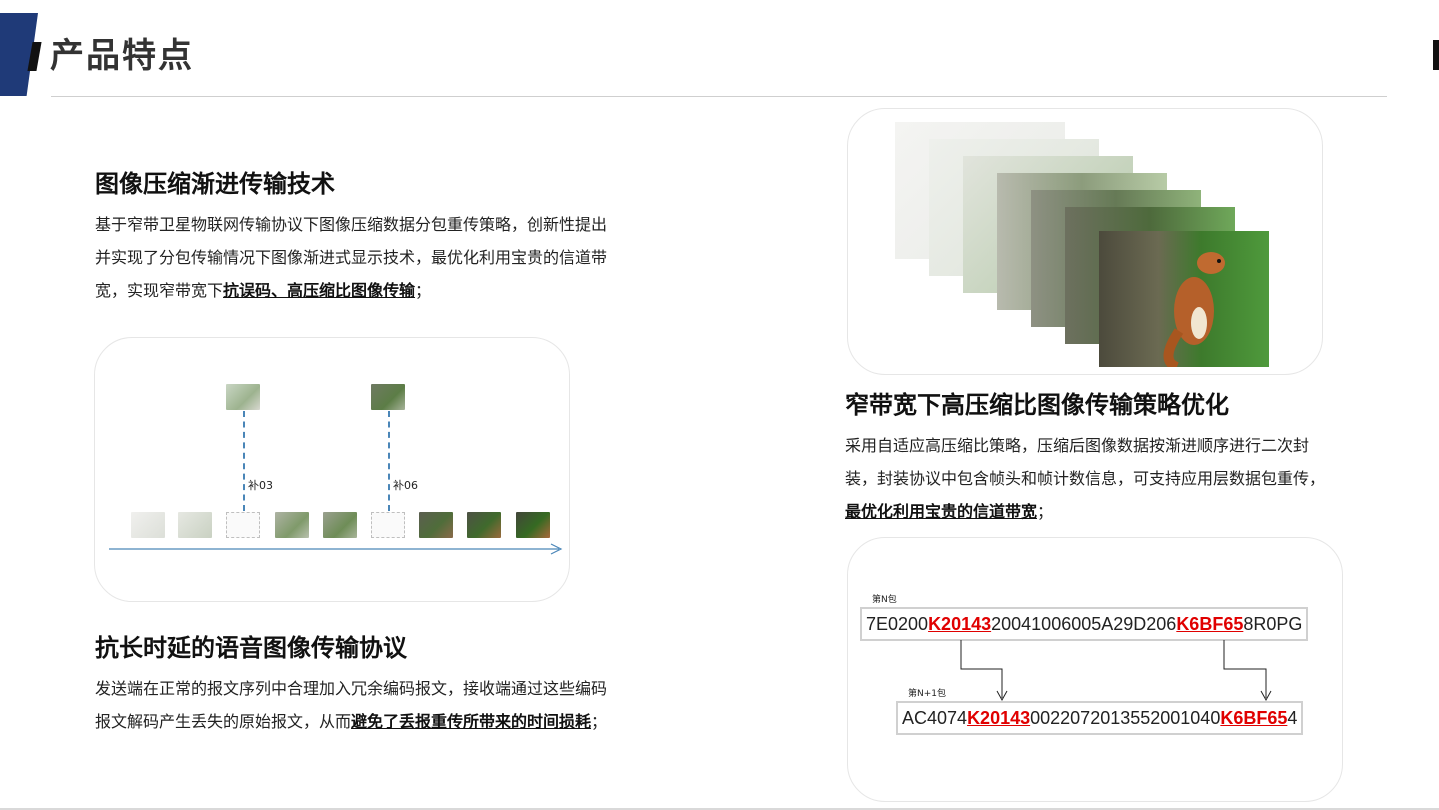  I want to click on section1-line3: 宽，实现窄带宽下抗误码、高压缩比图像传输；, so click(395, 290).